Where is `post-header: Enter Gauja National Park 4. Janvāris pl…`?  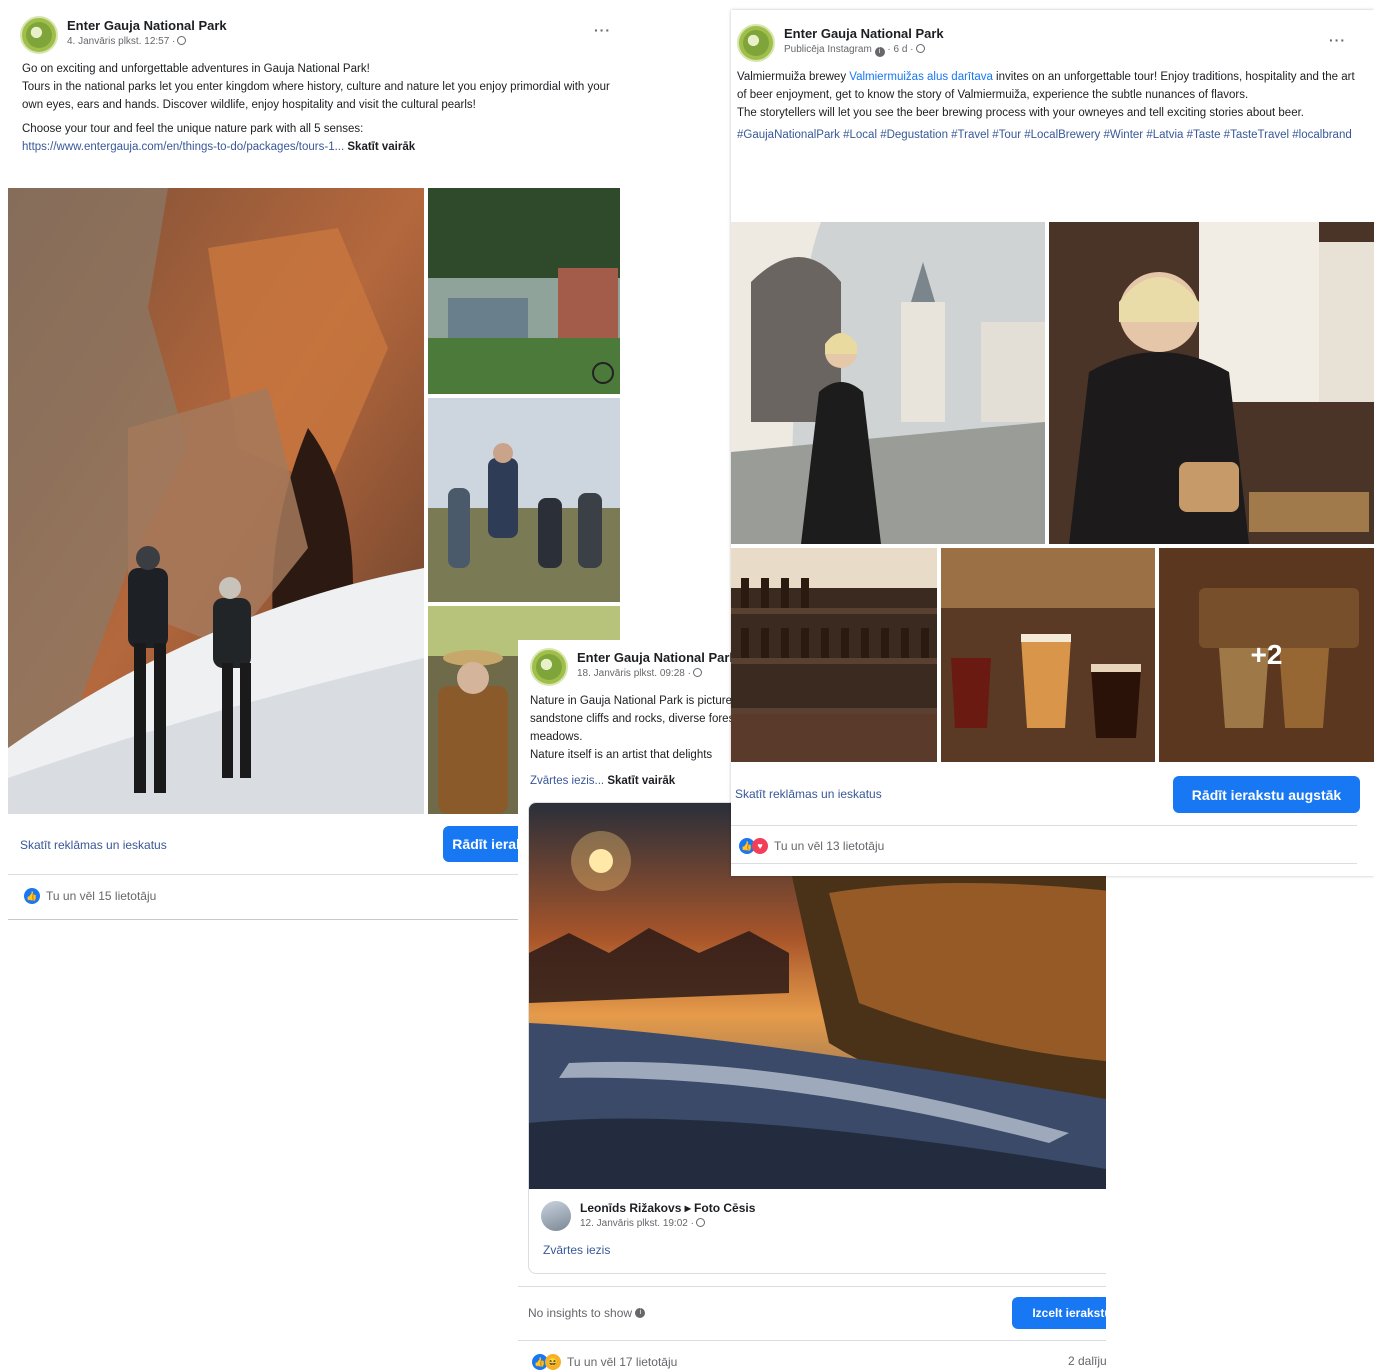 post-header: Enter Gauja National Park 4. Janvāris pl… is located at coordinates (123, 35).